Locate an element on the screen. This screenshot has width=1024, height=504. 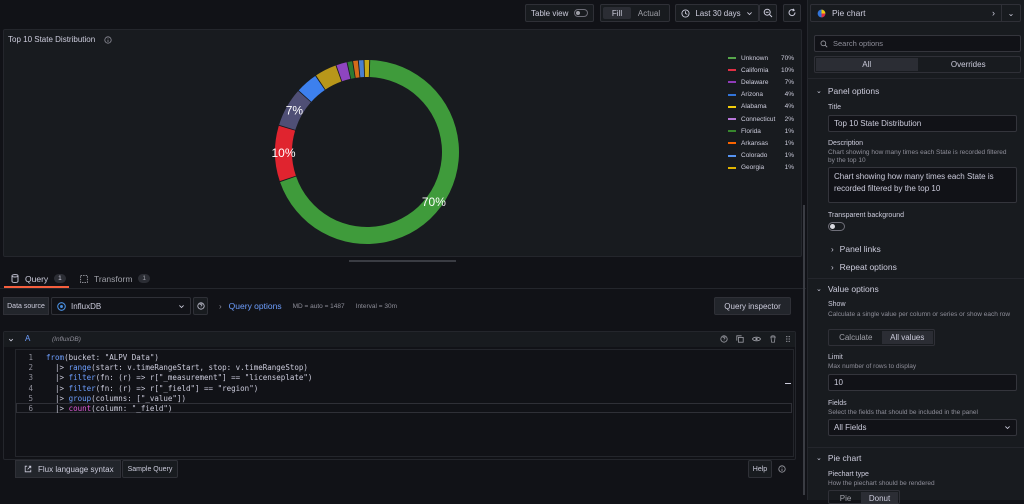
drag-handle-icon is located at coordinates (788, 339).